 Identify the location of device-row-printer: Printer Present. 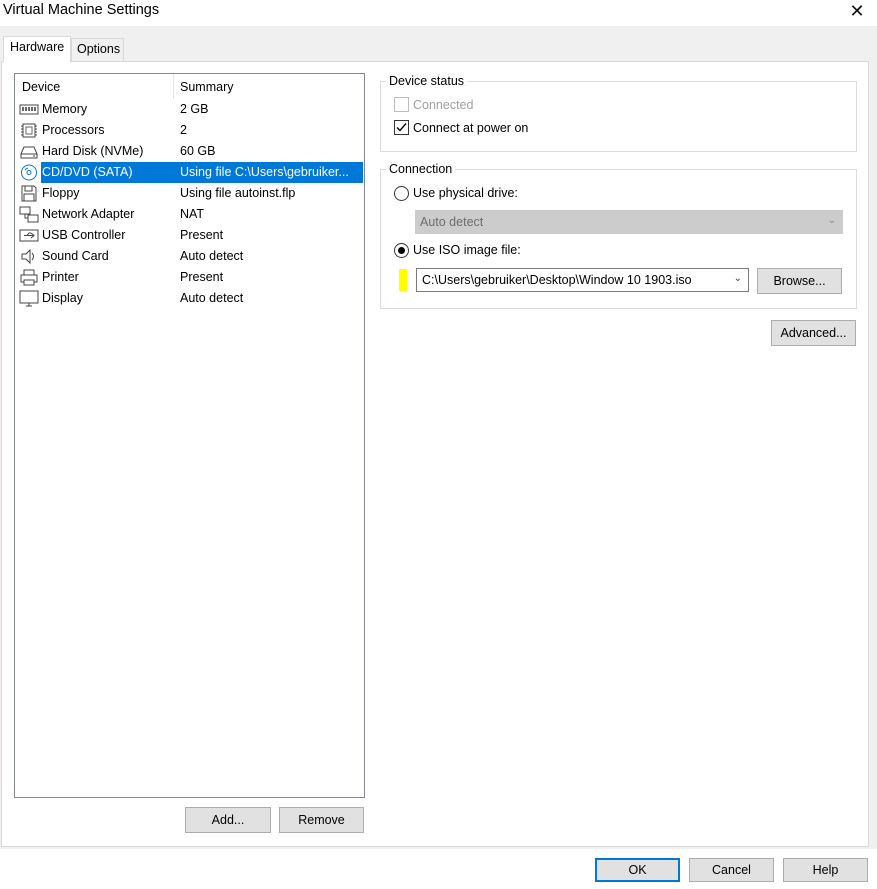
(189, 277).